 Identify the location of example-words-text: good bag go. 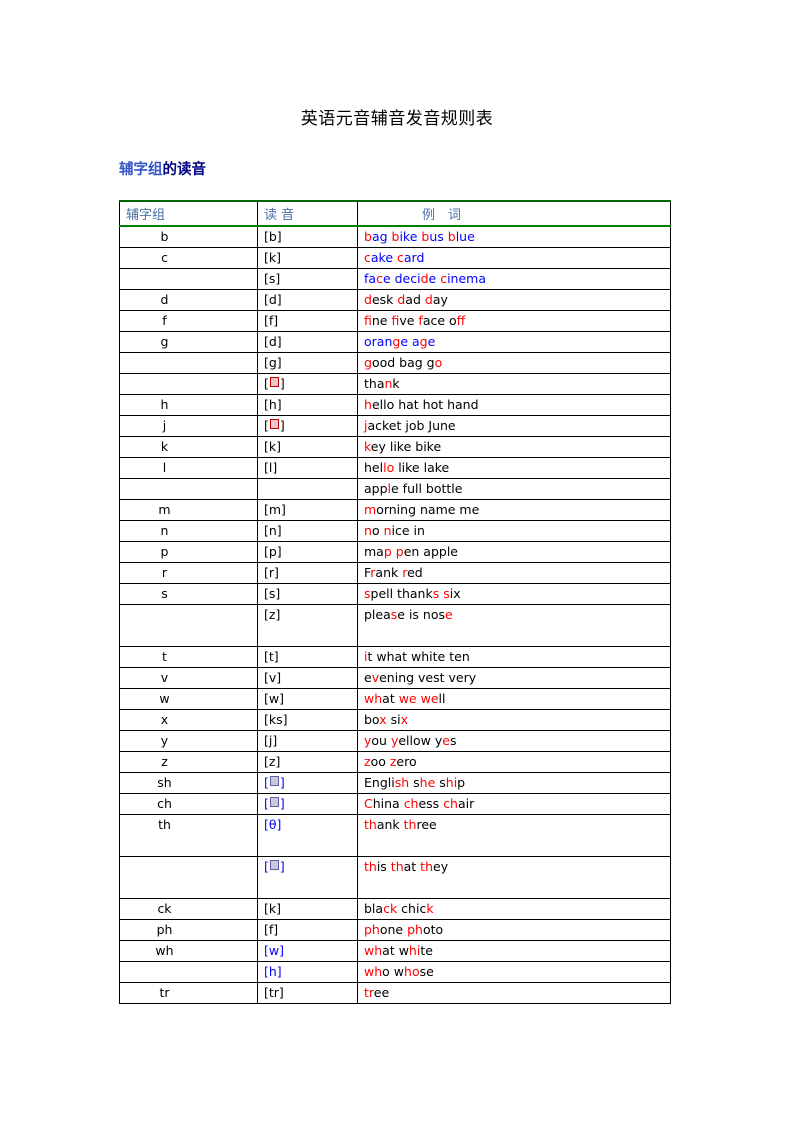
(403, 362).